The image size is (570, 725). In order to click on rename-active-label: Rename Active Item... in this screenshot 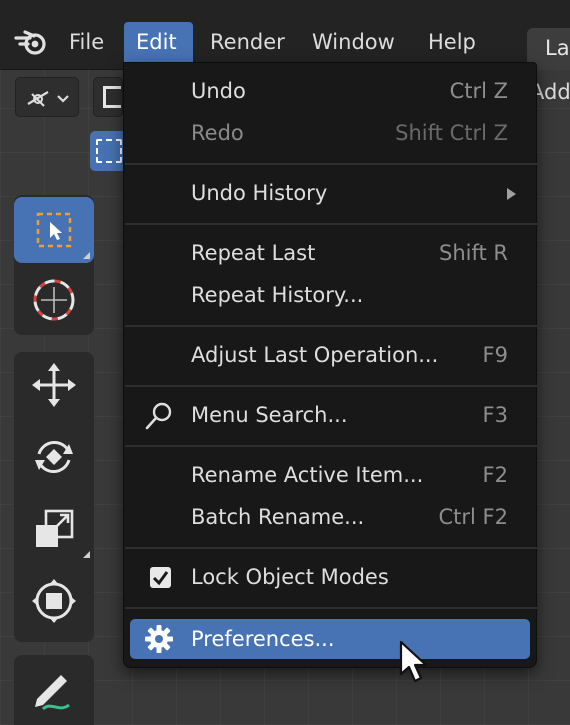, I will do `click(307, 475)`.